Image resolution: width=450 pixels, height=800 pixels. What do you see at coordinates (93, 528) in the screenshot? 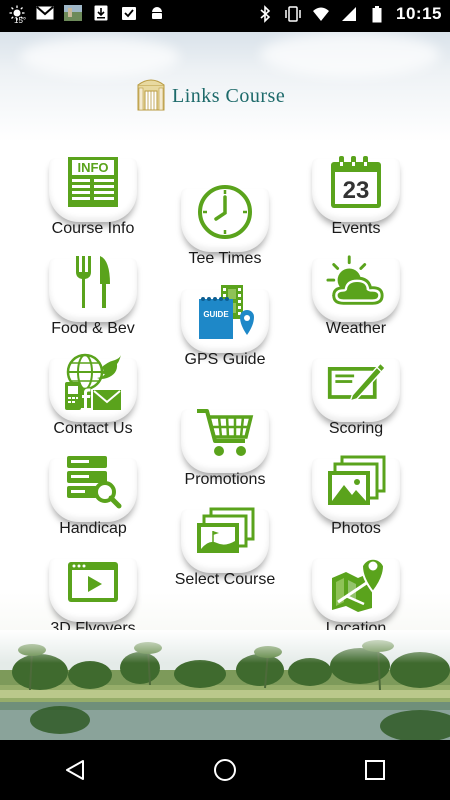
I see `menu-label: Handicap` at bounding box center [93, 528].